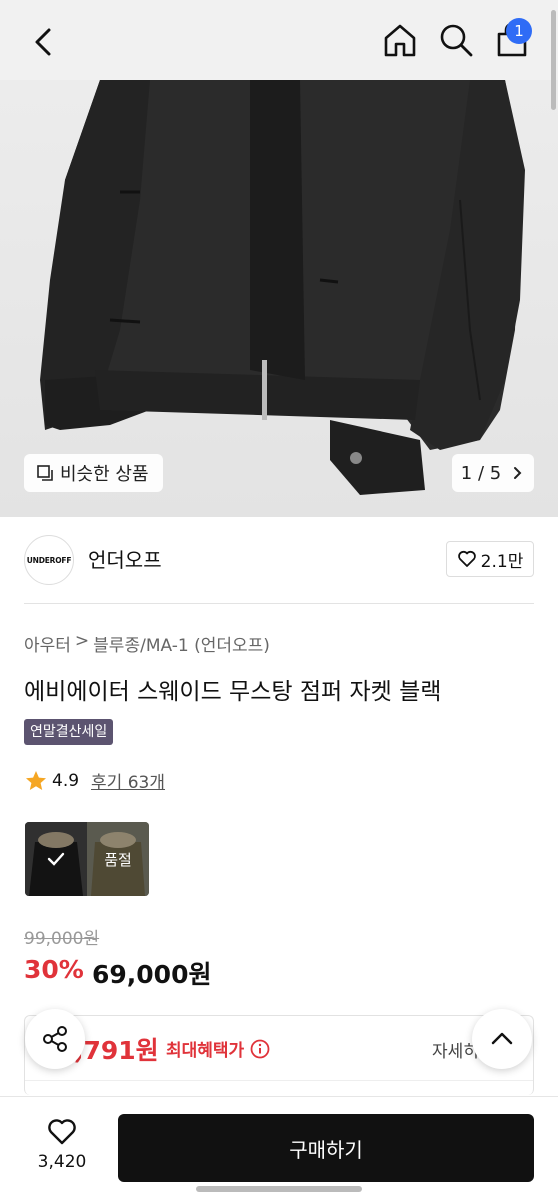  I want to click on brand-name: 언더오프, so click(125, 558).